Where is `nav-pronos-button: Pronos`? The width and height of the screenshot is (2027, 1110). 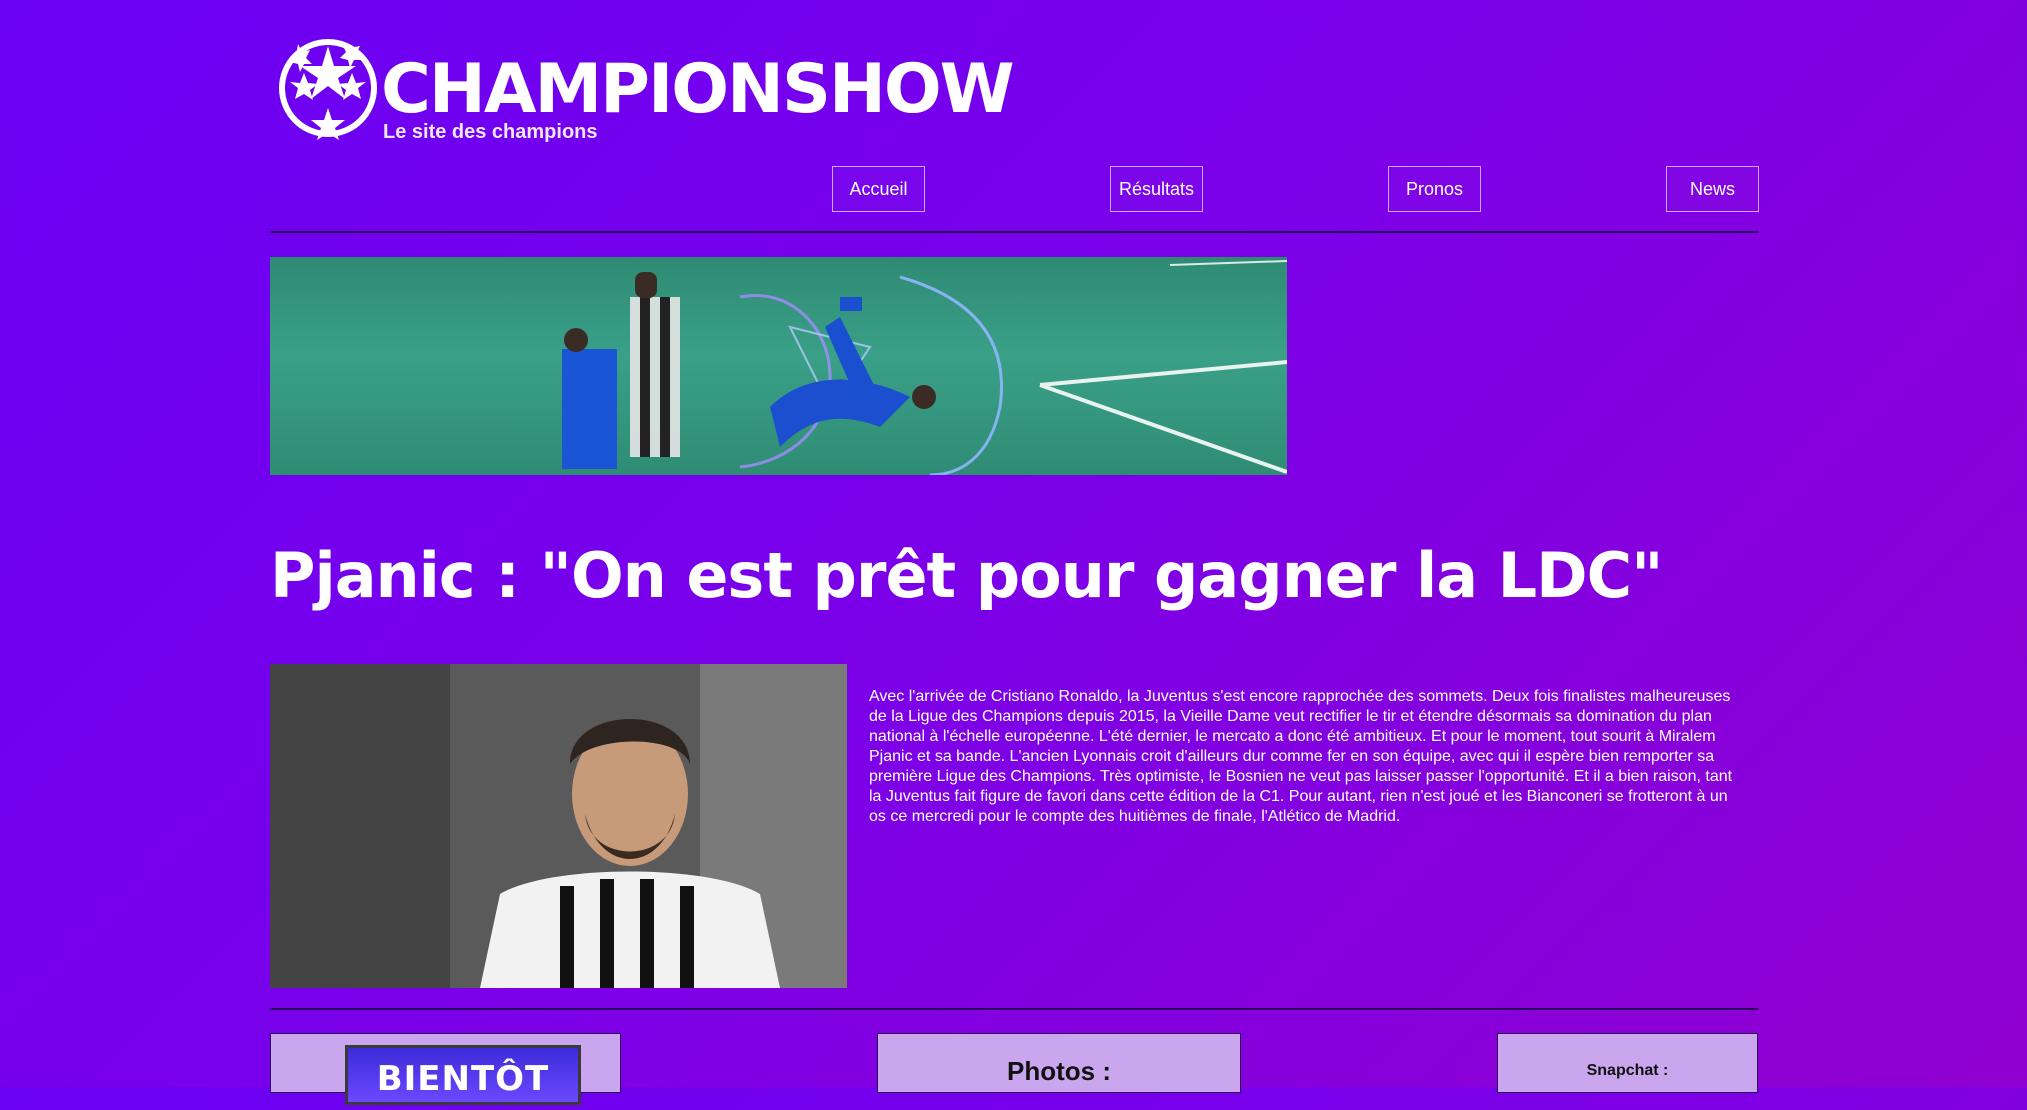
nav-pronos-button: Pronos is located at coordinates (1434, 189).